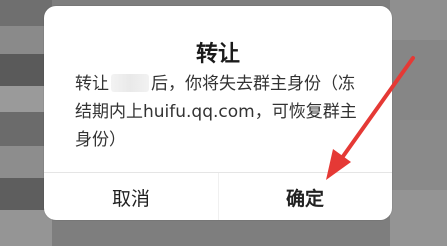 Image resolution: width=447 pixels, height=246 pixels. Describe the element at coordinates (130, 83) in the screenshot. I see `redacted-user-name` at that location.